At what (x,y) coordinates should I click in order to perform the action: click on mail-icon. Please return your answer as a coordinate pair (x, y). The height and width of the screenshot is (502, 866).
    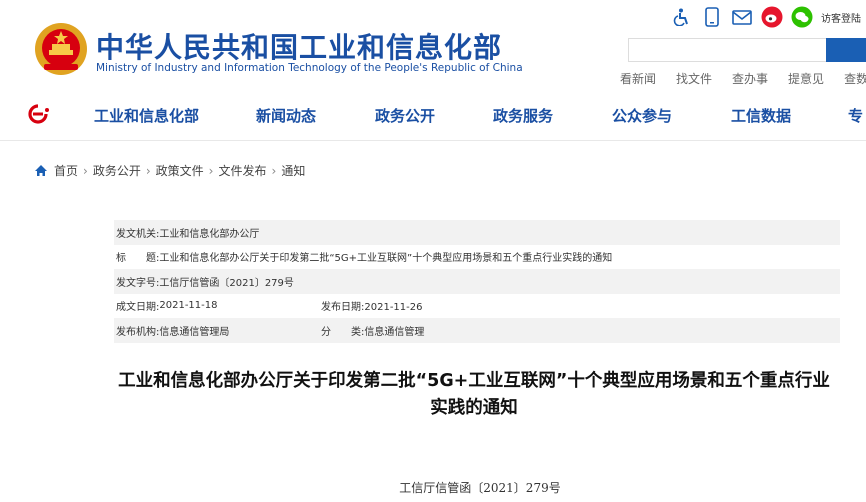
    Looking at the image, I should click on (742, 17).